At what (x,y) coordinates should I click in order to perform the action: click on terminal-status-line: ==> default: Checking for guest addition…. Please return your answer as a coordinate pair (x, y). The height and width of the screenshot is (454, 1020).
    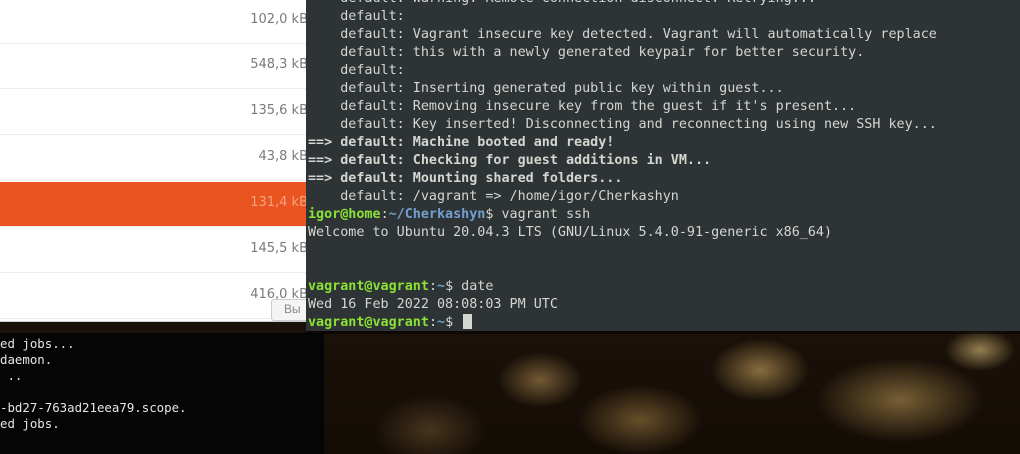
    Looking at the image, I should click on (510, 160).